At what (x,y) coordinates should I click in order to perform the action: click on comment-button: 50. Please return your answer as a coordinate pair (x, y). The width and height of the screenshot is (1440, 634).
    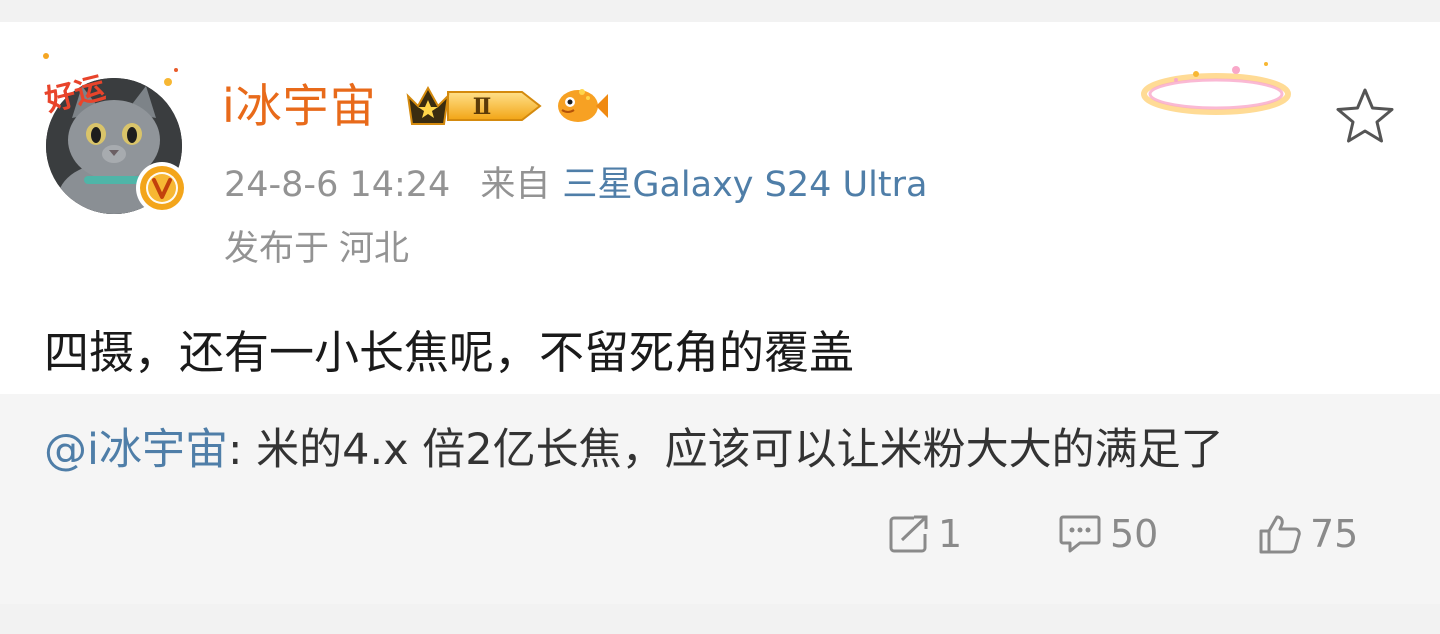
    Looking at the image, I should click on (1108, 534).